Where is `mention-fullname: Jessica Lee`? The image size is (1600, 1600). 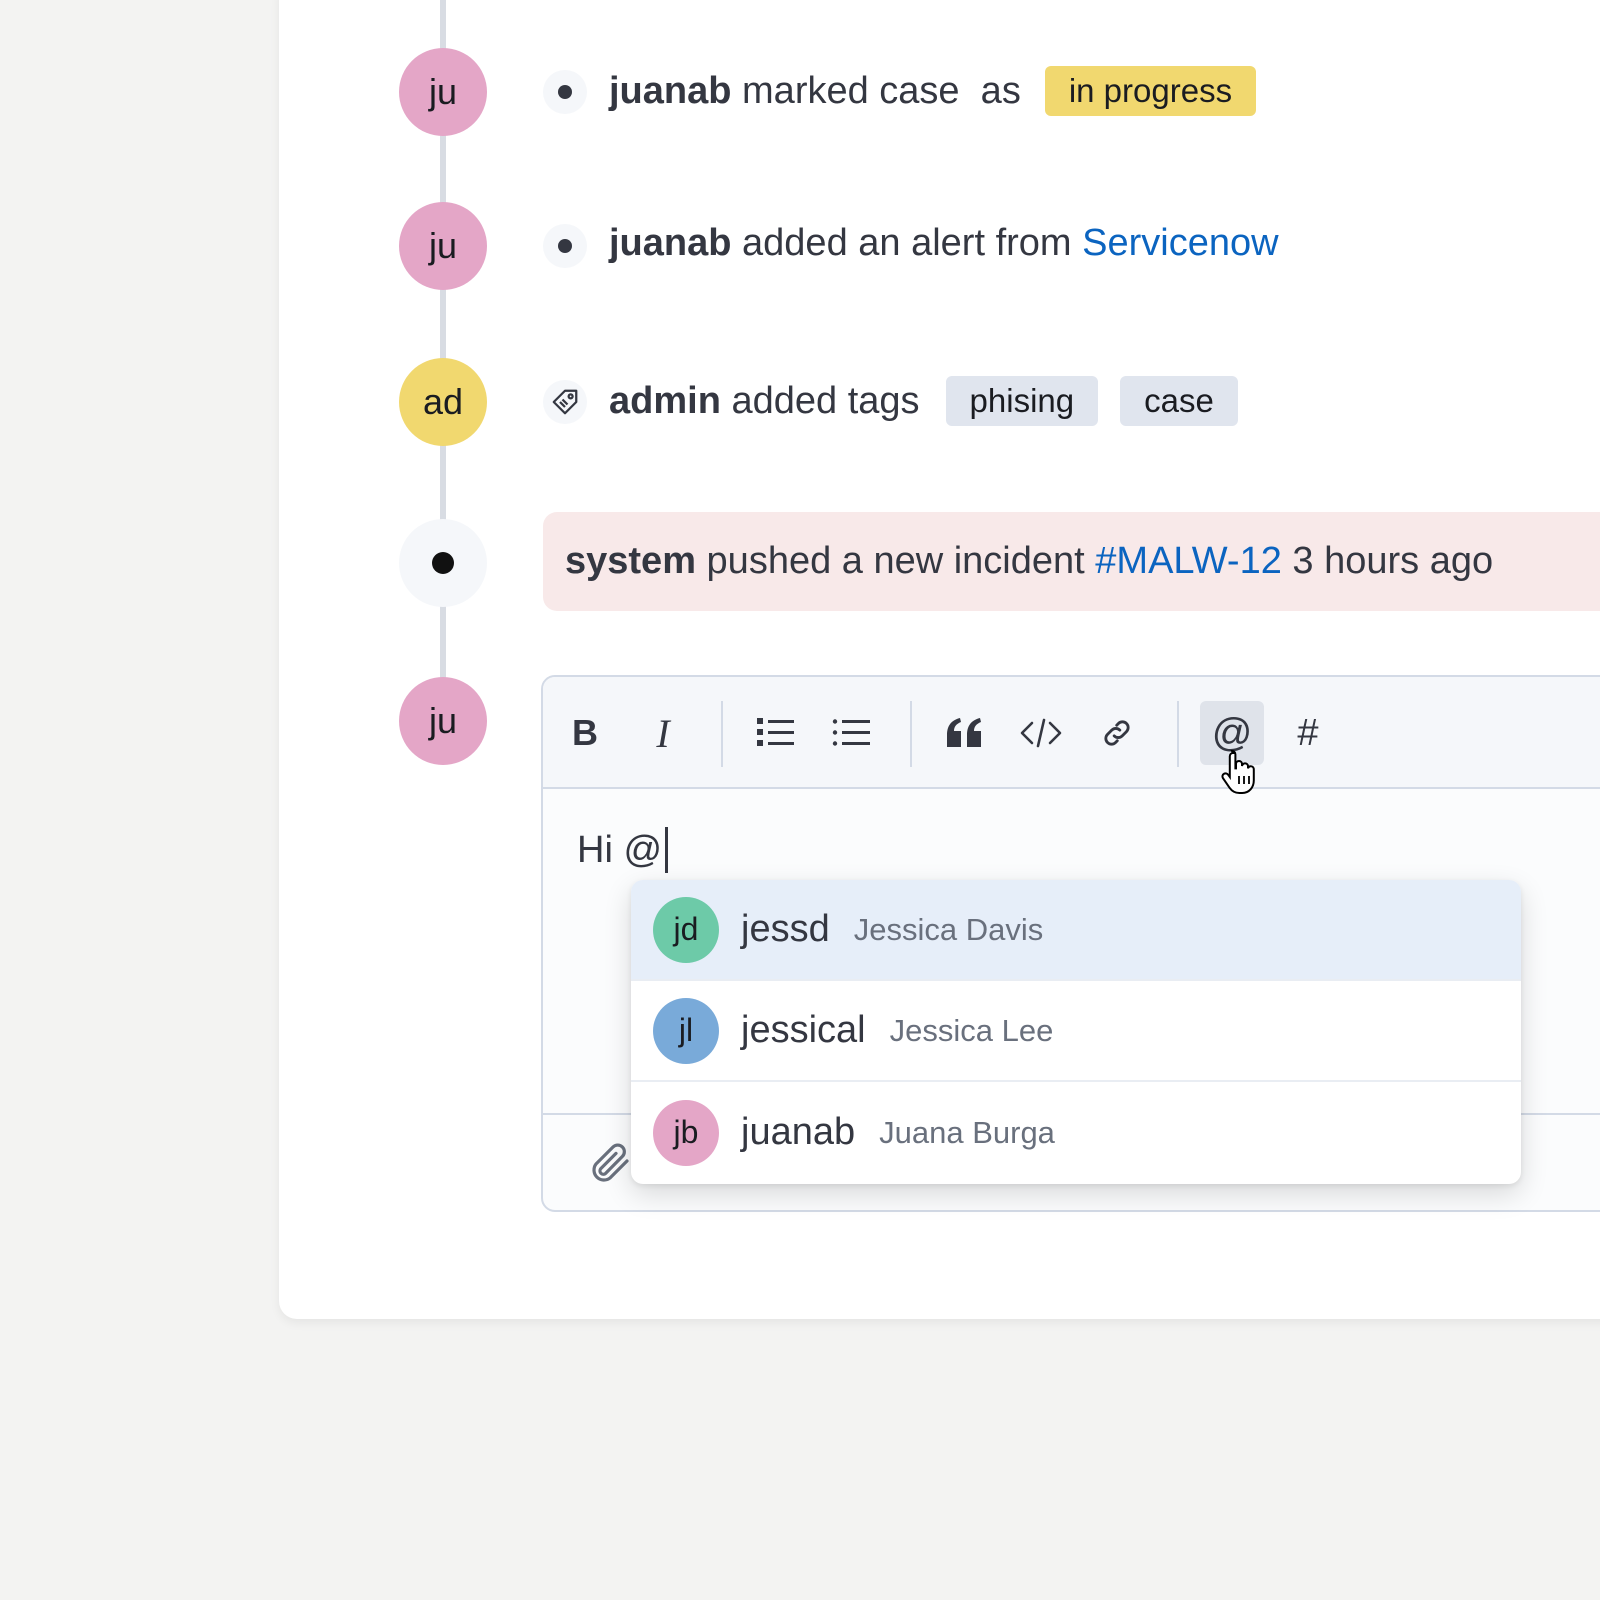 mention-fullname: Jessica Lee is located at coordinates (971, 1030).